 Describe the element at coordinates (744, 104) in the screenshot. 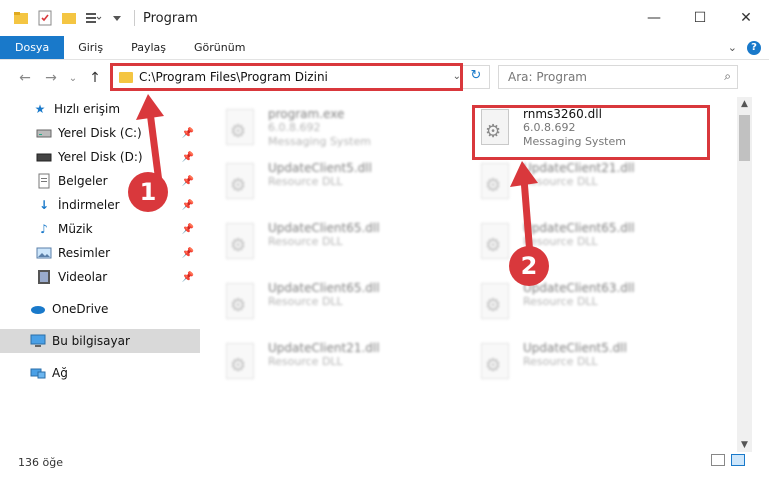

I see `scroll-up-icon: ▲` at that location.